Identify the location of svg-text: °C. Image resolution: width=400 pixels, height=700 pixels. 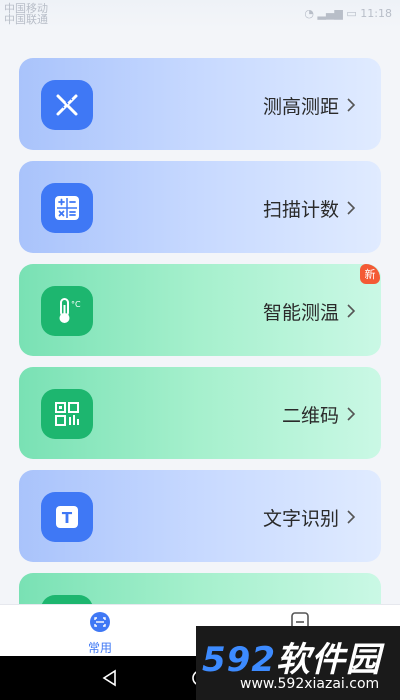
(76, 304).